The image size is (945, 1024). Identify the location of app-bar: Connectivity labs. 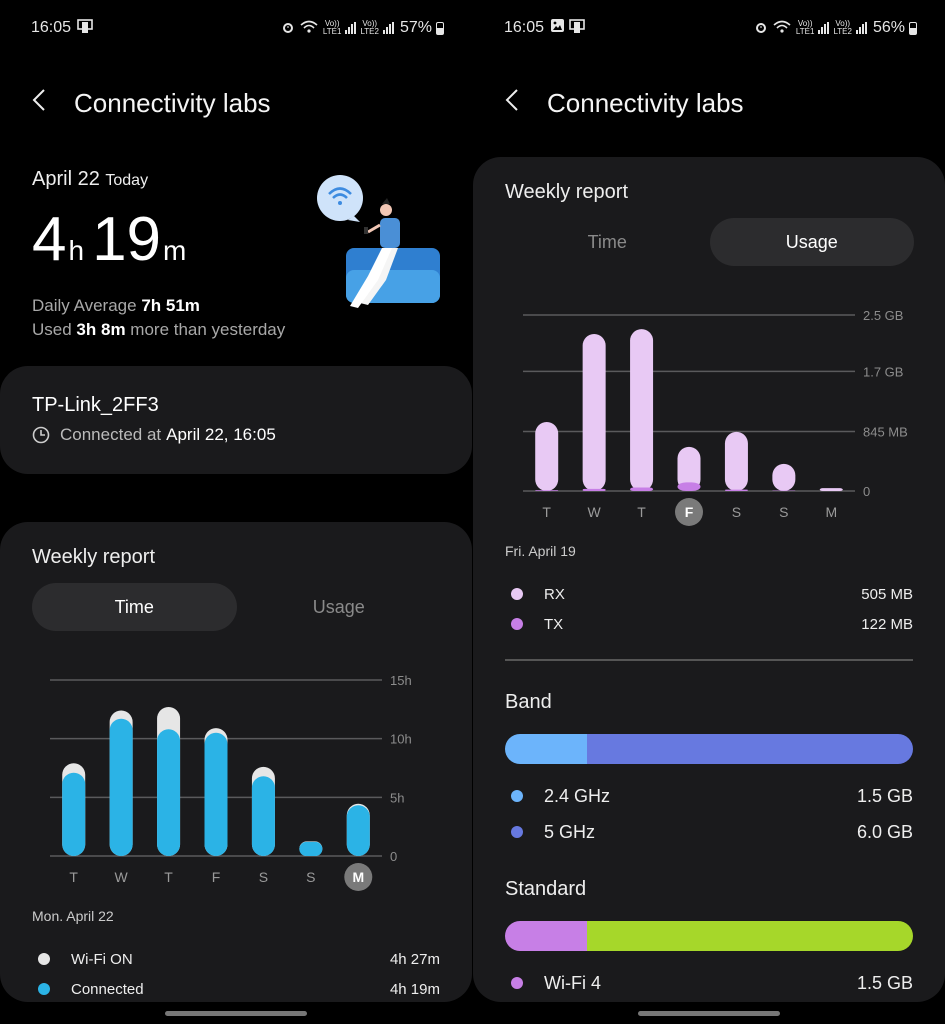
(151, 103).